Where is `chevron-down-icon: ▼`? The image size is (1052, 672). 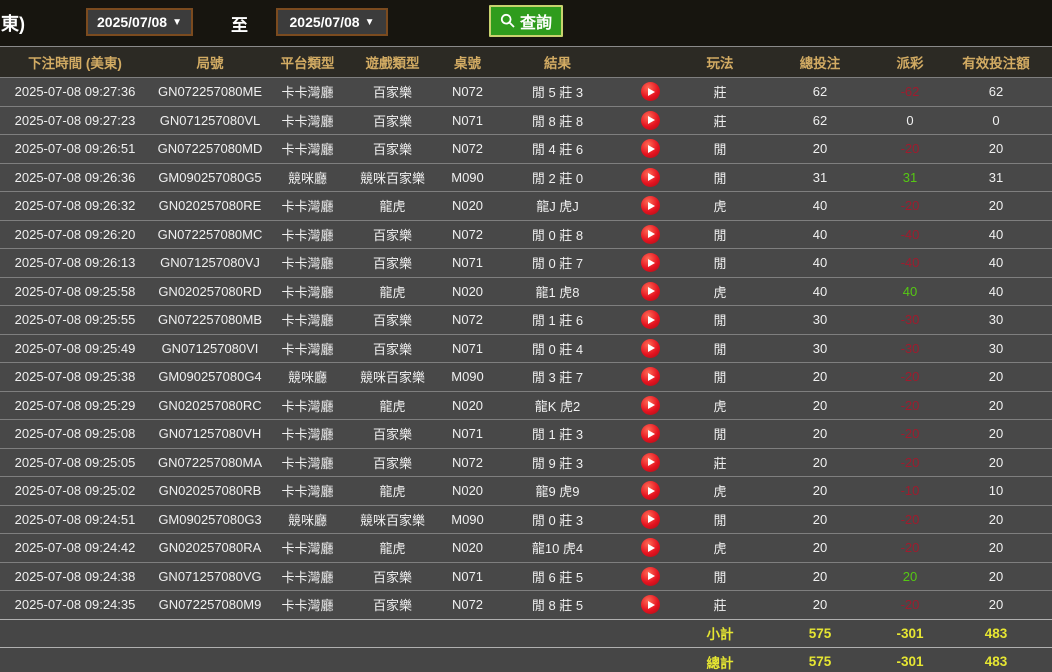 chevron-down-icon: ▼ is located at coordinates (369, 22).